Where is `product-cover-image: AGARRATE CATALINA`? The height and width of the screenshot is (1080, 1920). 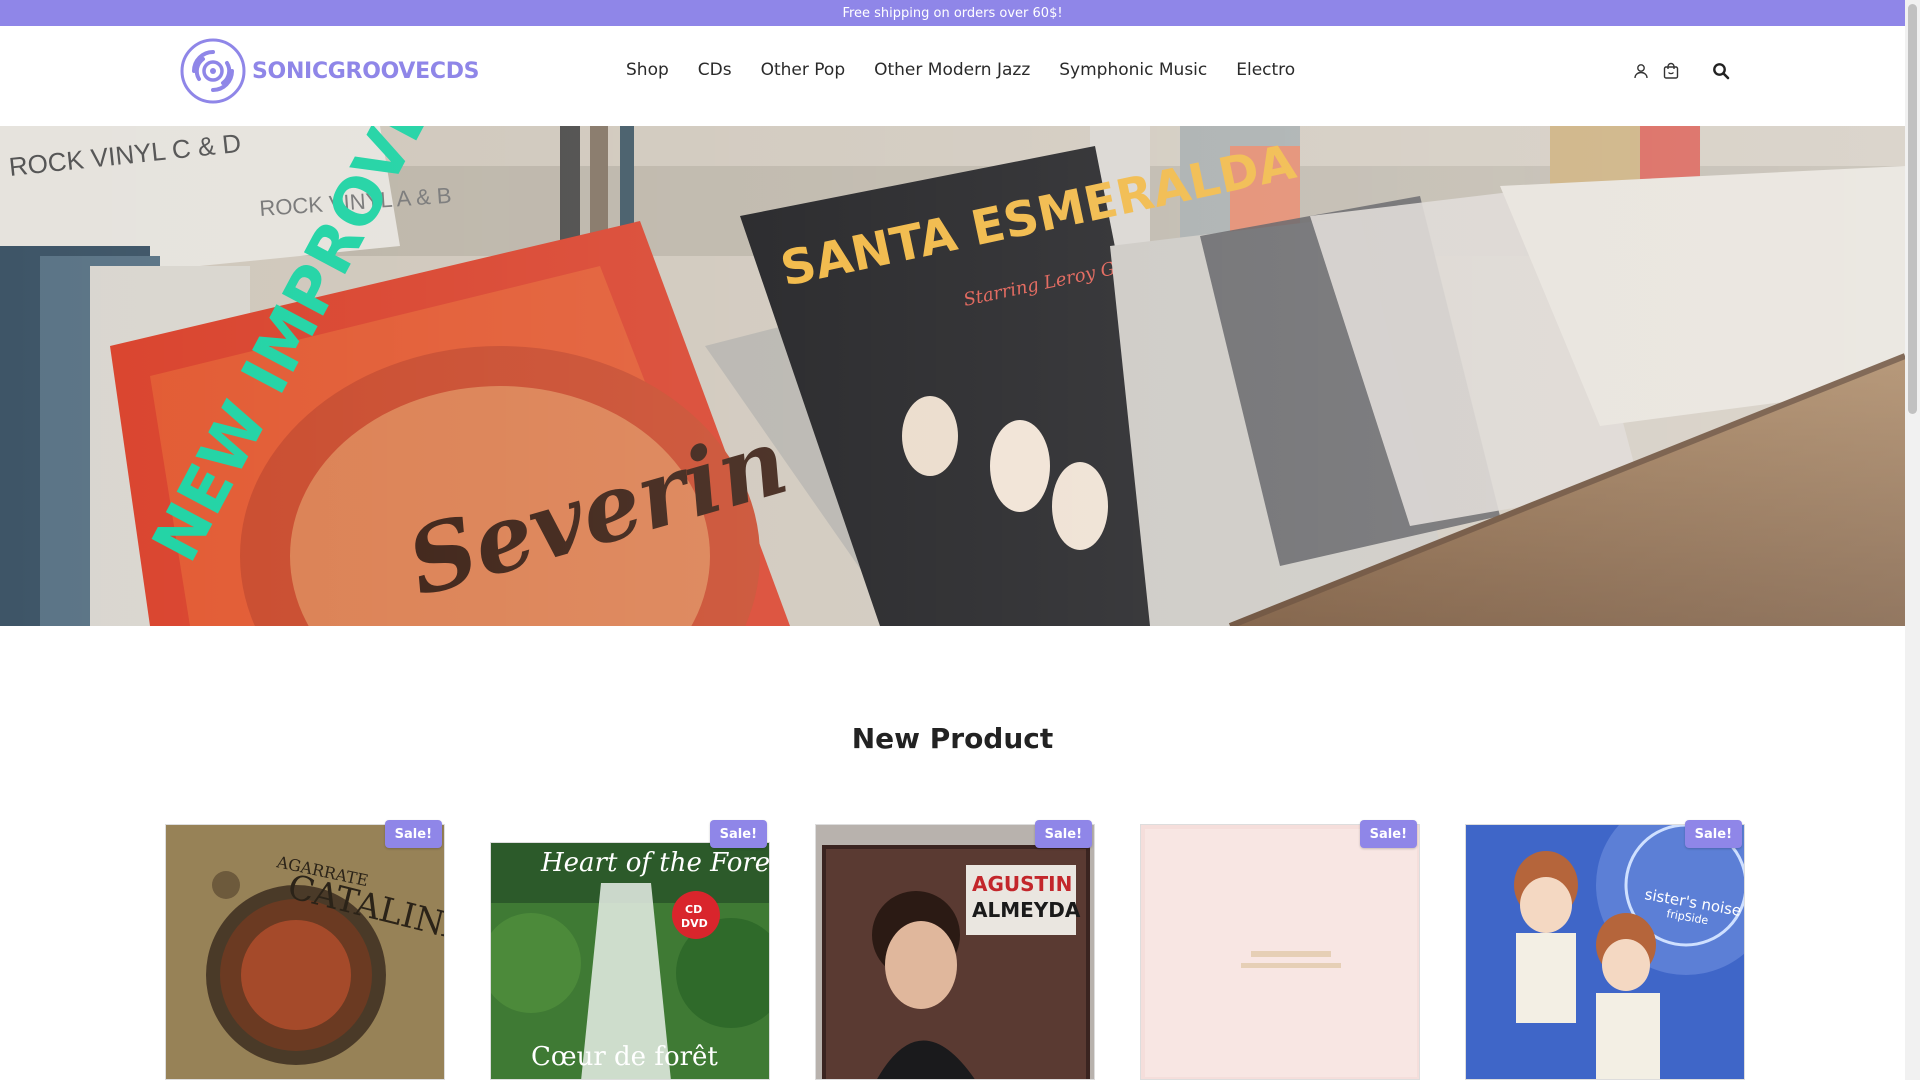 product-cover-image: AGARRATE CATALINA is located at coordinates (305, 952).